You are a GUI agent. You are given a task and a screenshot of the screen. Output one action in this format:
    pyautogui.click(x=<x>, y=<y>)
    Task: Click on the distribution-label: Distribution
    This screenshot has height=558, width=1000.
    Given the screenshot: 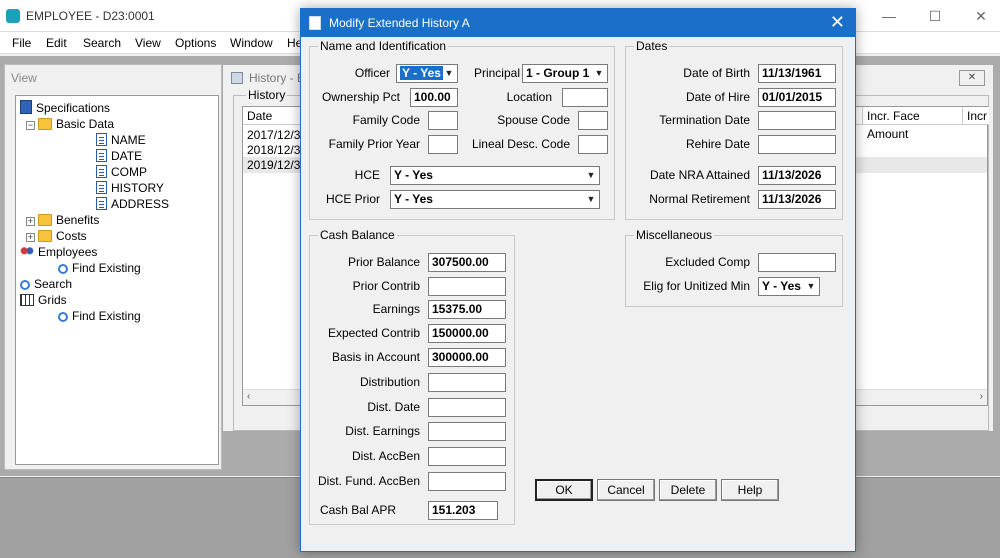 What is the action you would take?
    pyautogui.click(x=389, y=382)
    